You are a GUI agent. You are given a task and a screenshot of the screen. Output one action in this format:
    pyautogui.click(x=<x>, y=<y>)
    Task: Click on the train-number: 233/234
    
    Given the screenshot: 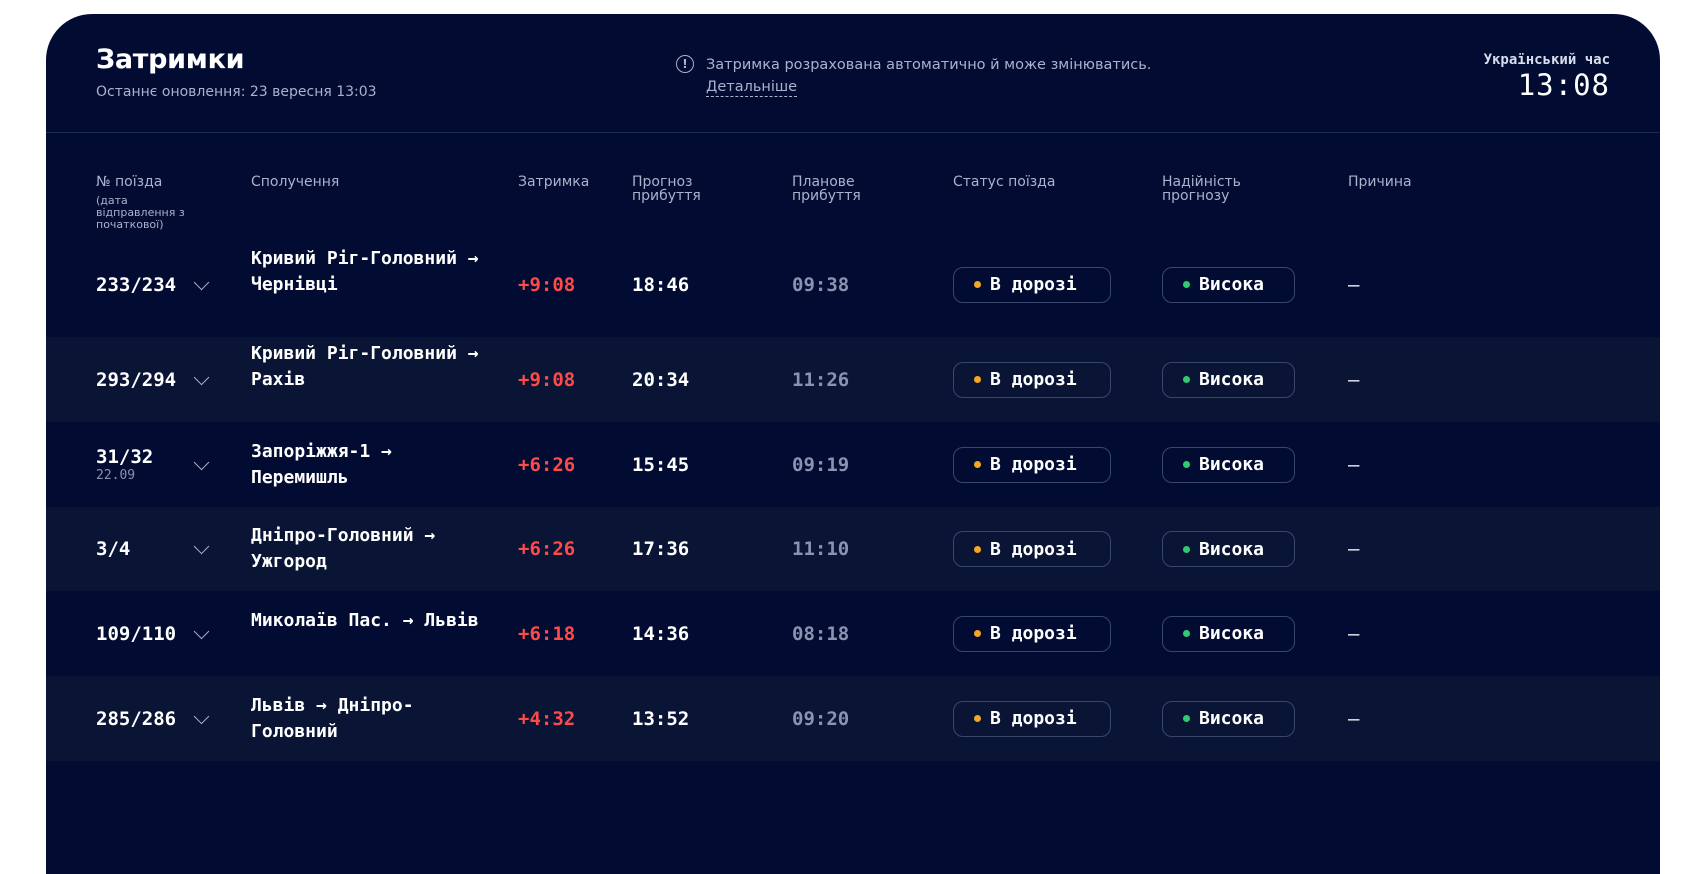 What is the action you would take?
    pyautogui.click(x=136, y=285)
    